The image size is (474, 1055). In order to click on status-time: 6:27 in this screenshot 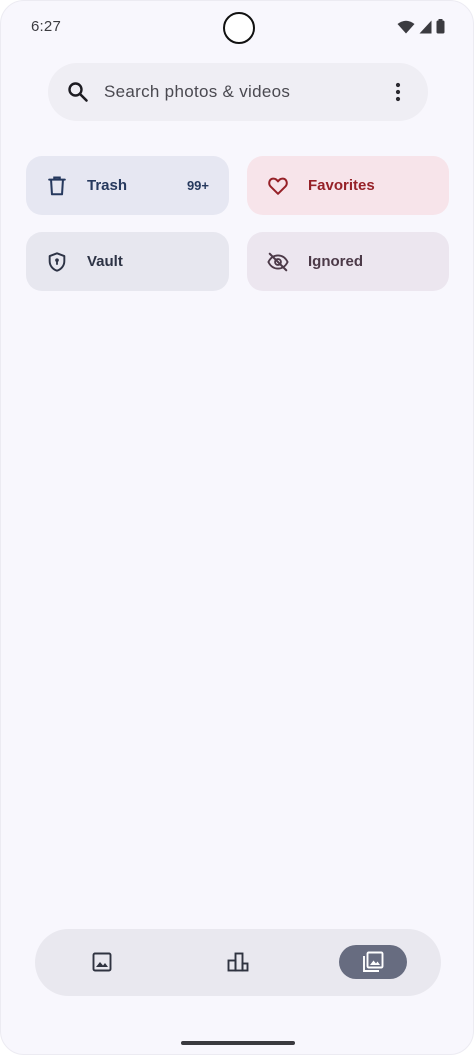, I will do `click(46, 26)`.